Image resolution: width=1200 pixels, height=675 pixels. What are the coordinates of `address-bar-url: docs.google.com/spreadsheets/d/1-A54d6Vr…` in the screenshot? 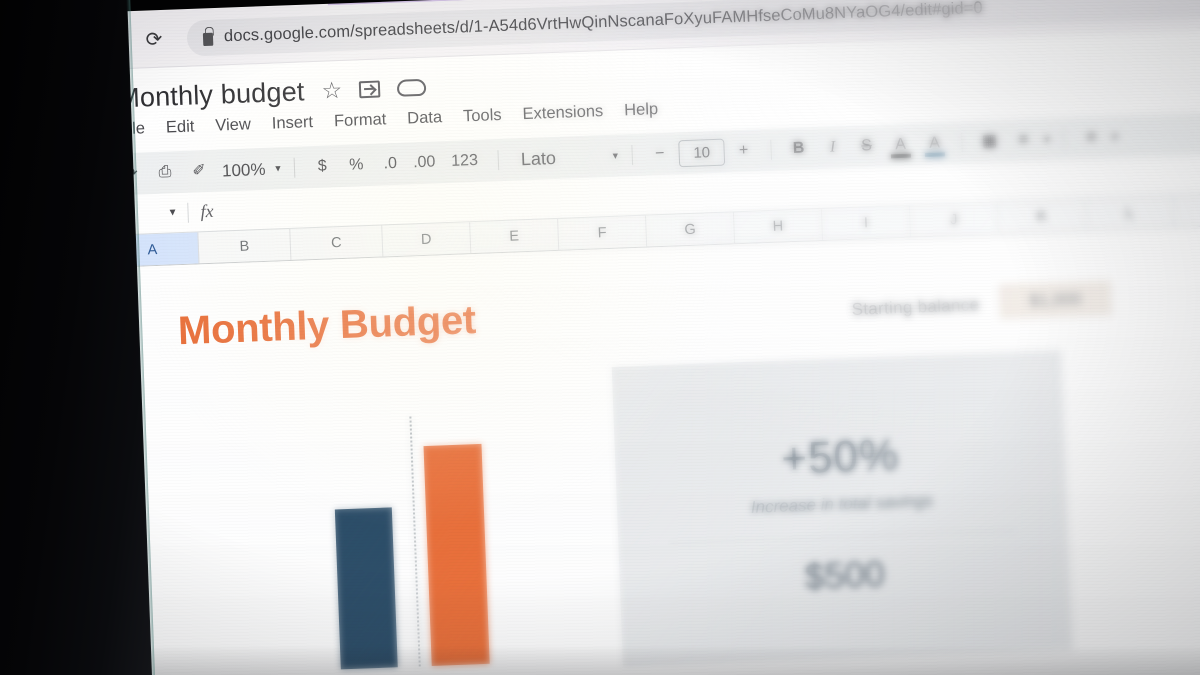 It's located at (603, 23).